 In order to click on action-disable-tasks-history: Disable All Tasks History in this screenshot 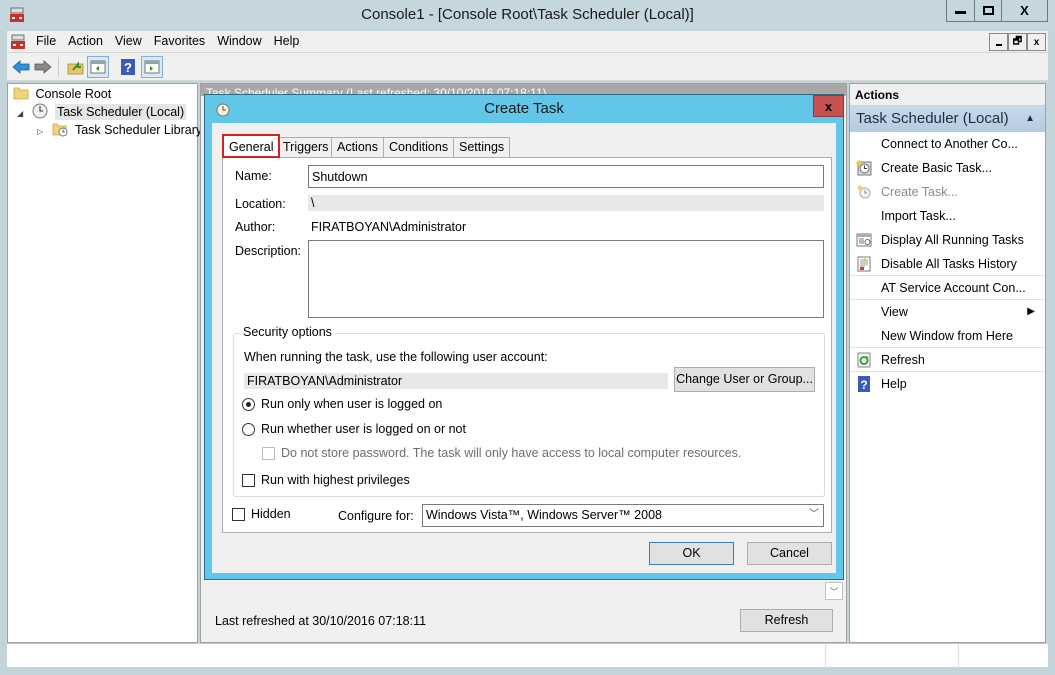, I will do `click(947, 264)`.